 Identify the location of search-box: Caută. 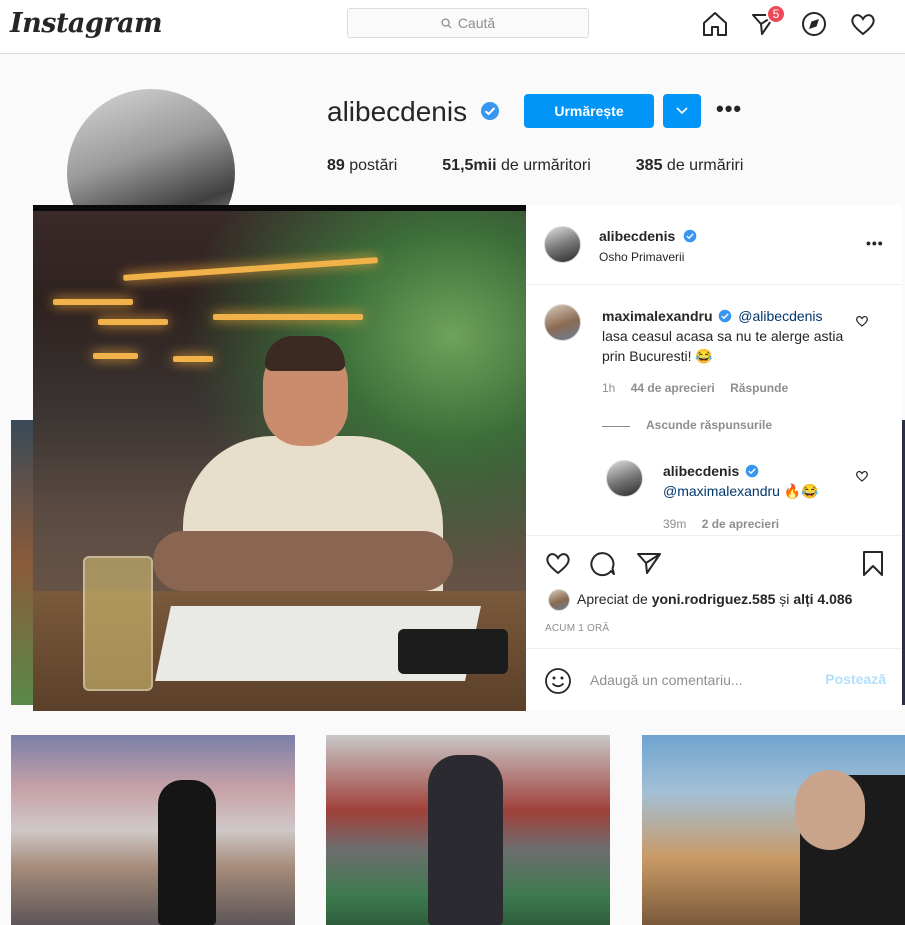
(468, 23).